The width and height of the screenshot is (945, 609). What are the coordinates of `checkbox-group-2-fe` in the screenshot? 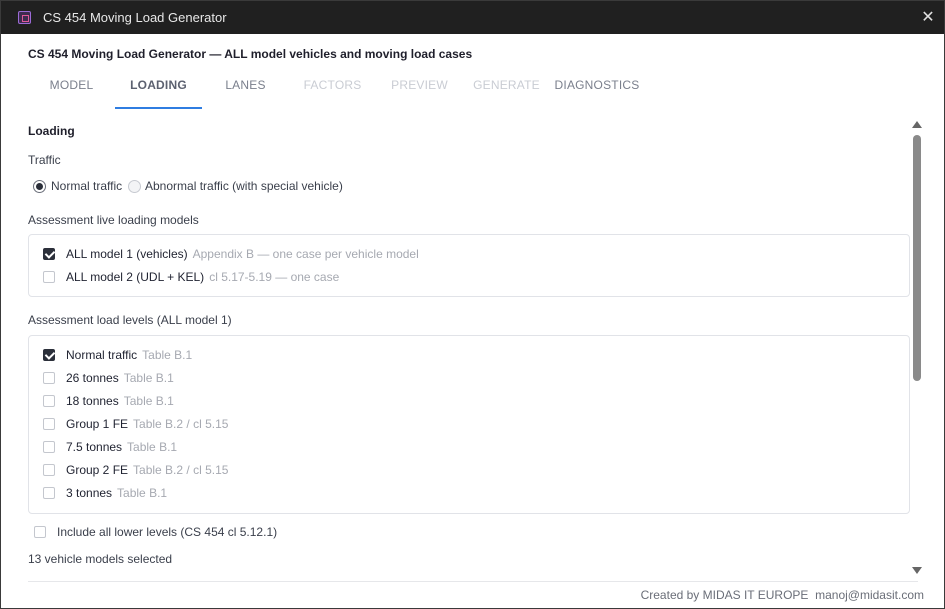 It's located at (49, 470).